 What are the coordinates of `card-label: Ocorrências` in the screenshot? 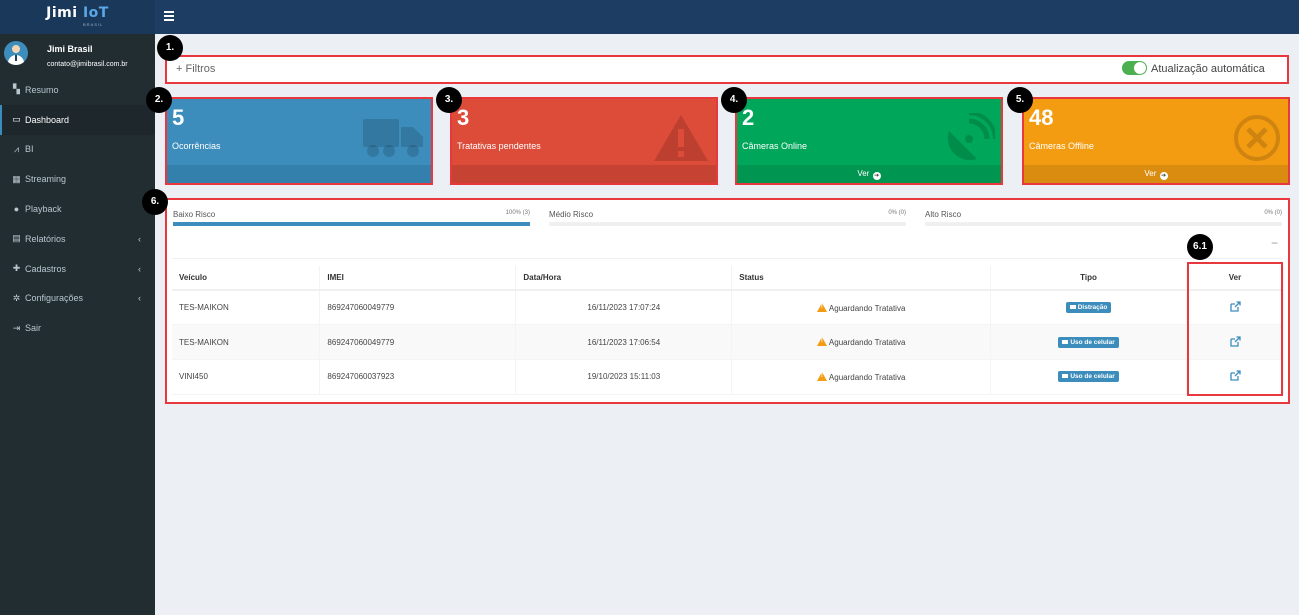 It's located at (196, 146).